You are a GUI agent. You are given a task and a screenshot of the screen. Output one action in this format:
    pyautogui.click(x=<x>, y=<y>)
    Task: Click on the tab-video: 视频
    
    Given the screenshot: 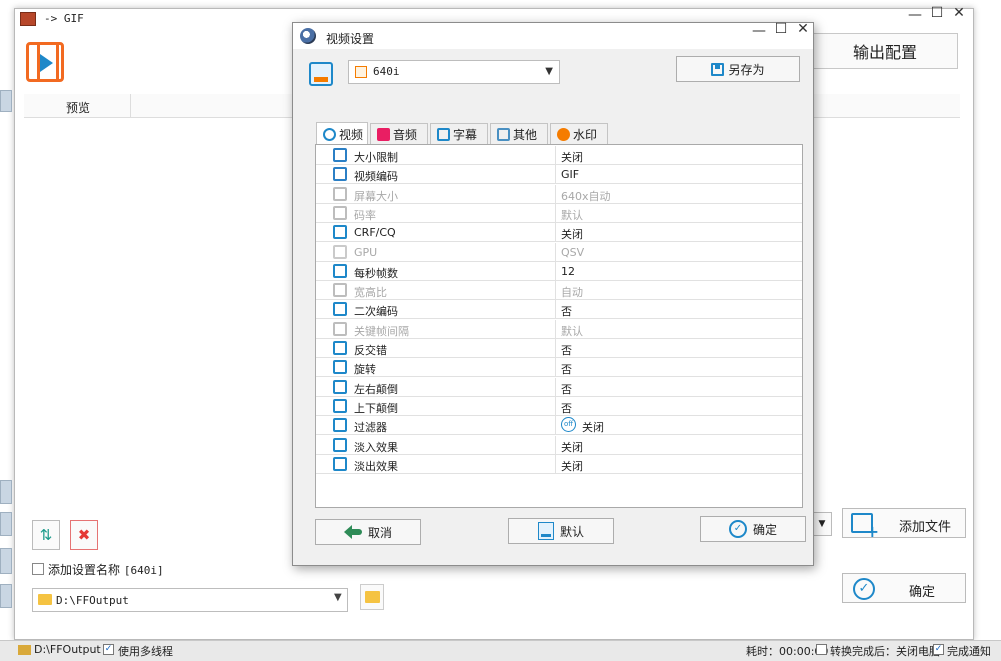 What is the action you would take?
    pyautogui.click(x=342, y=133)
    